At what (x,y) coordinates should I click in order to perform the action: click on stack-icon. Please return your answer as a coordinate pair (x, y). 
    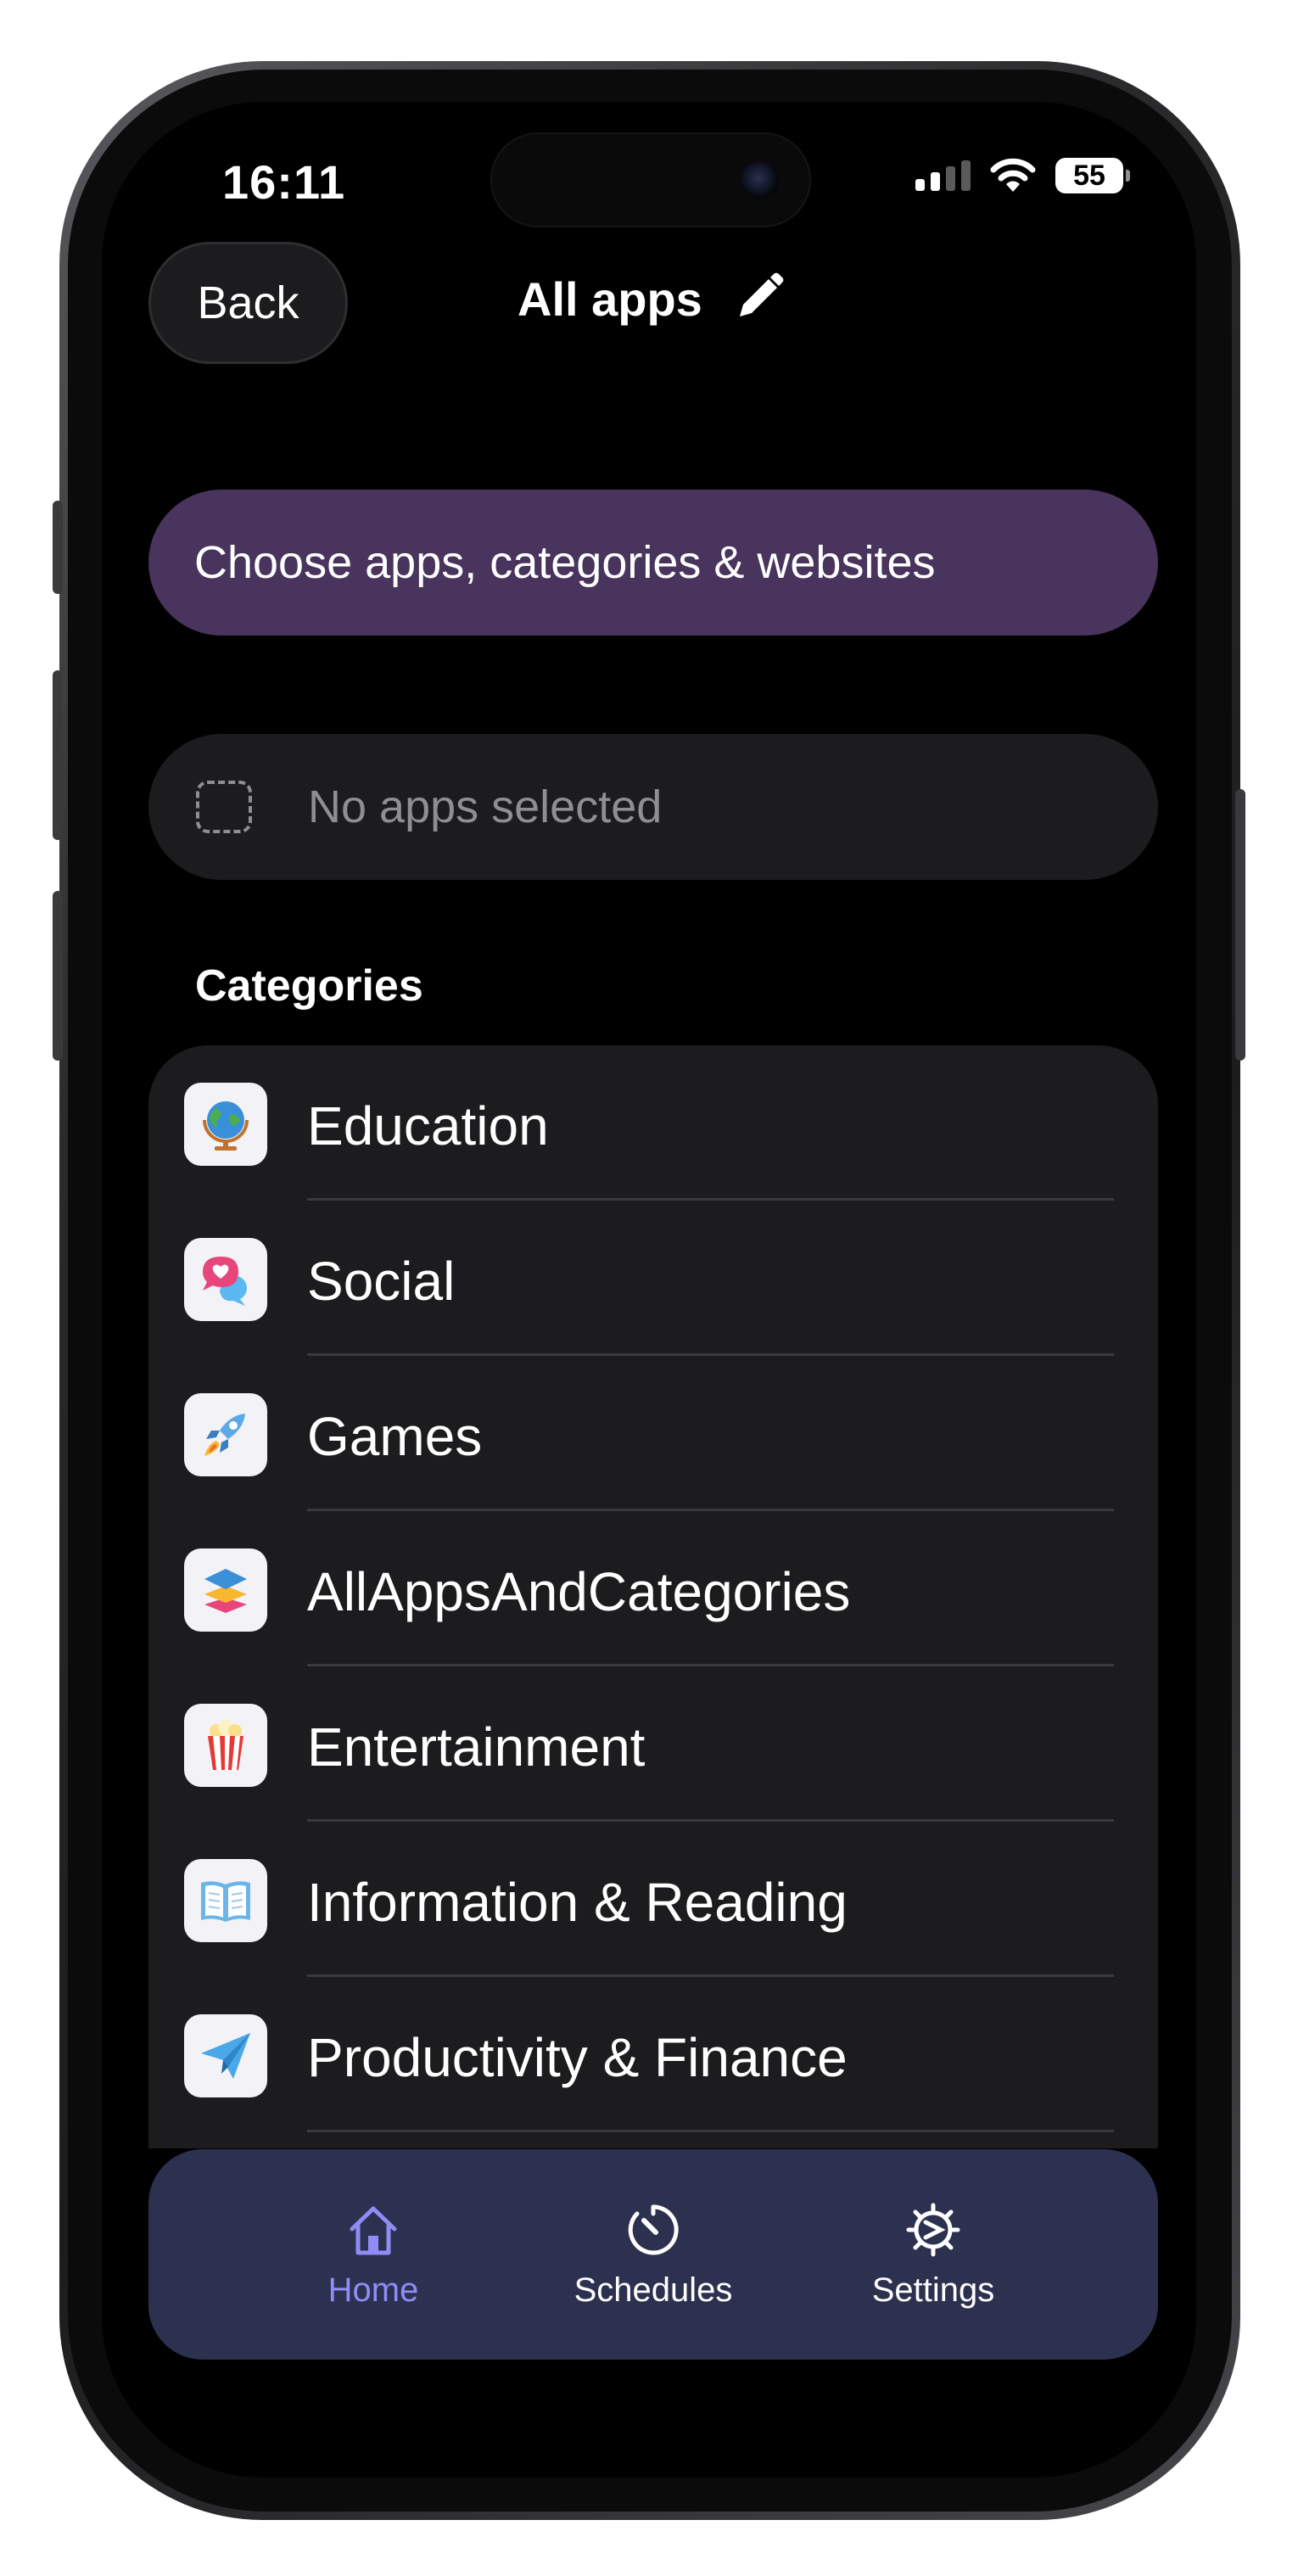
    Looking at the image, I should click on (225, 1590).